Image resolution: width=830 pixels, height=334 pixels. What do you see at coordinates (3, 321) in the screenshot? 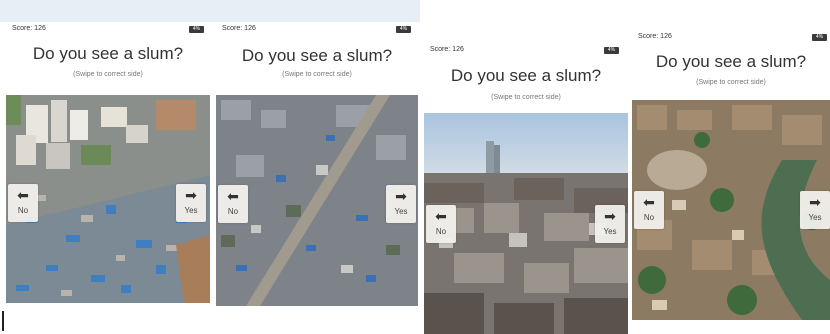
I see `edge-marker` at bounding box center [3, 321].